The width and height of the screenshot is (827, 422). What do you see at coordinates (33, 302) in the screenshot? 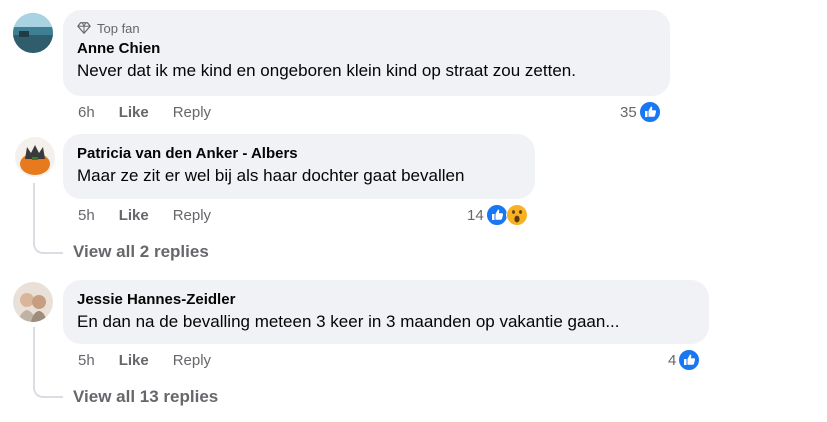
I see `avatar-jessie` at bounding box center [33, 302].